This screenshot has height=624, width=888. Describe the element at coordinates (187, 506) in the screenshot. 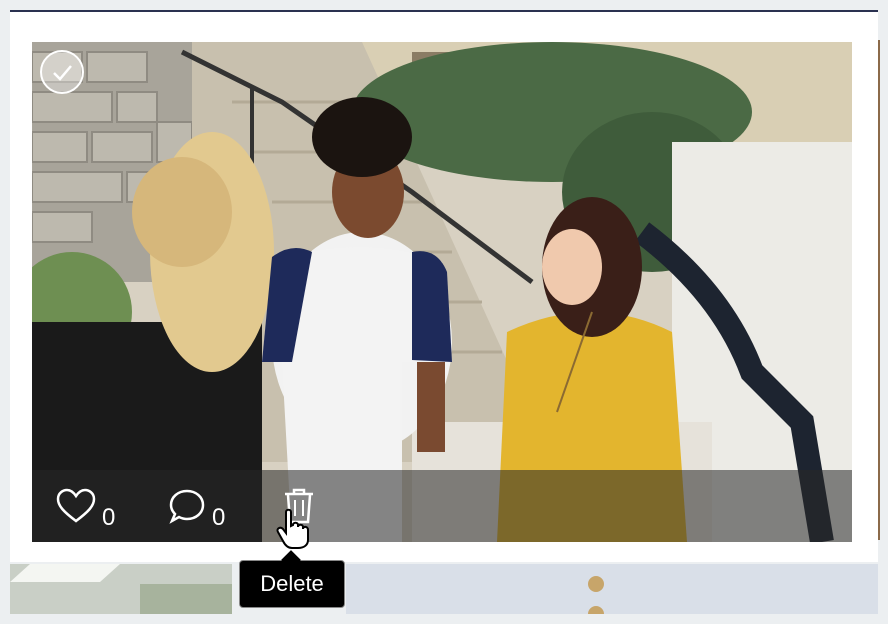

I see `comment-bubble-icon` at that location.